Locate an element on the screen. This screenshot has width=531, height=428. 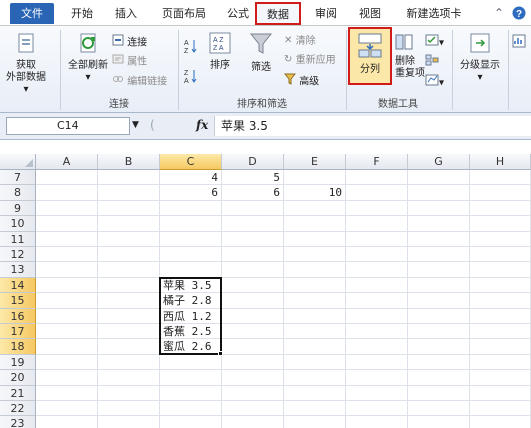
row-header: 17 is located at coordinates (18, 332).